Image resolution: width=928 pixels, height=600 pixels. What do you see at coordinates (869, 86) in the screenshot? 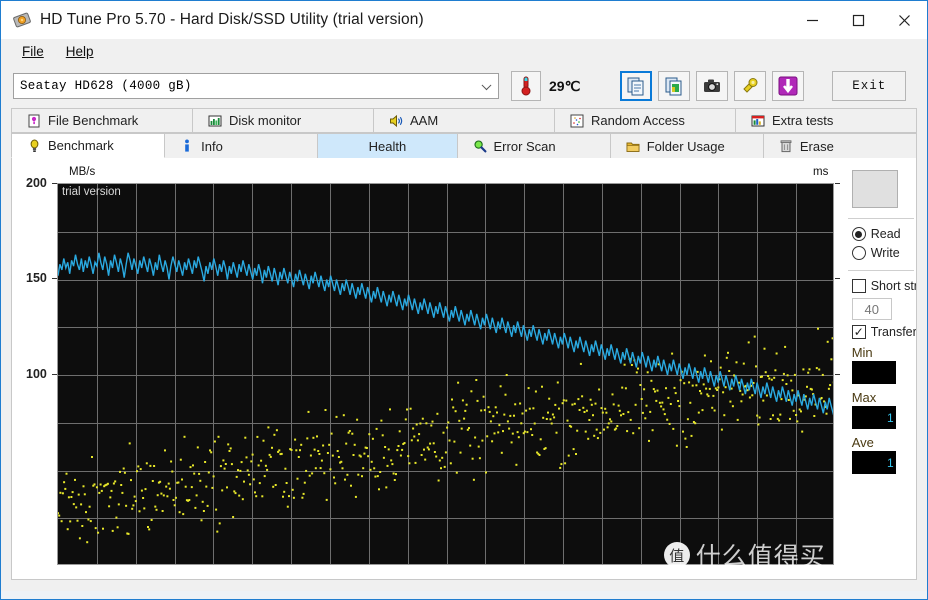
I see `exit-button: Exit` at bounding box center [869, 86].